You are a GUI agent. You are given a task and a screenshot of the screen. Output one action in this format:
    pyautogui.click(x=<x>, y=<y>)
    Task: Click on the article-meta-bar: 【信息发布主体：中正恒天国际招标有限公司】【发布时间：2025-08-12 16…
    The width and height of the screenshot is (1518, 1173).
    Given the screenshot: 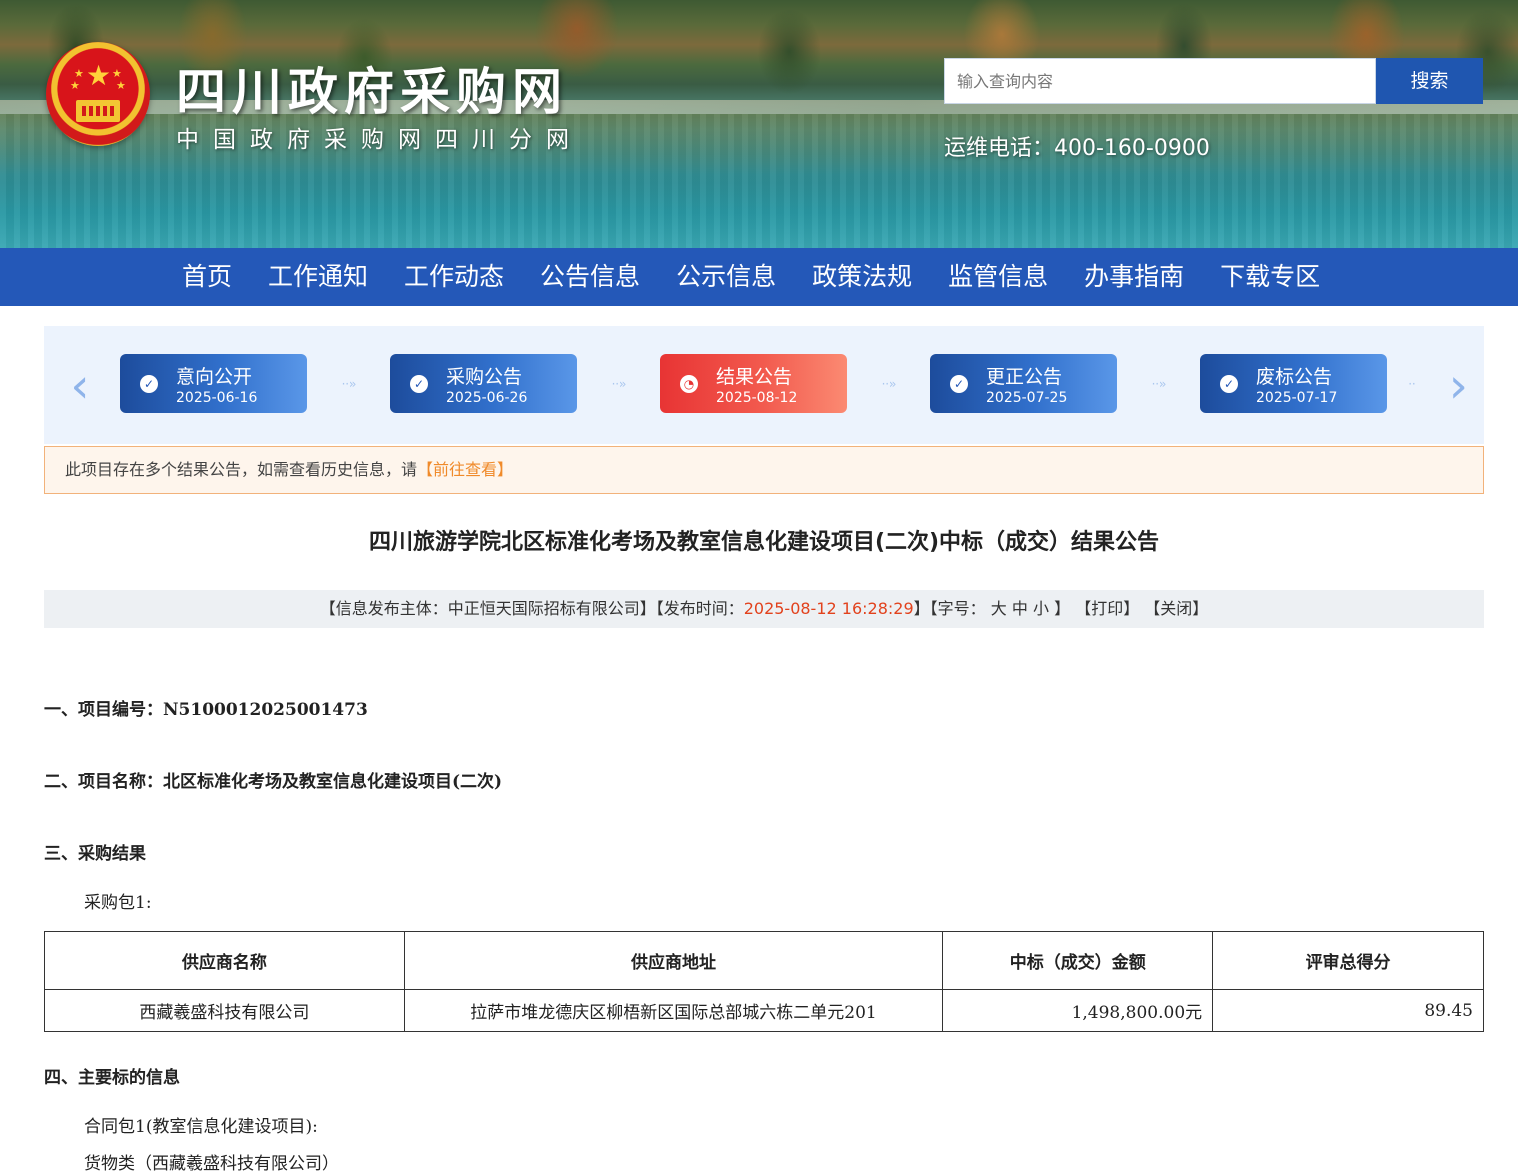 What is the action you would take?
    pyautogui.click(x=764, y=609)
    